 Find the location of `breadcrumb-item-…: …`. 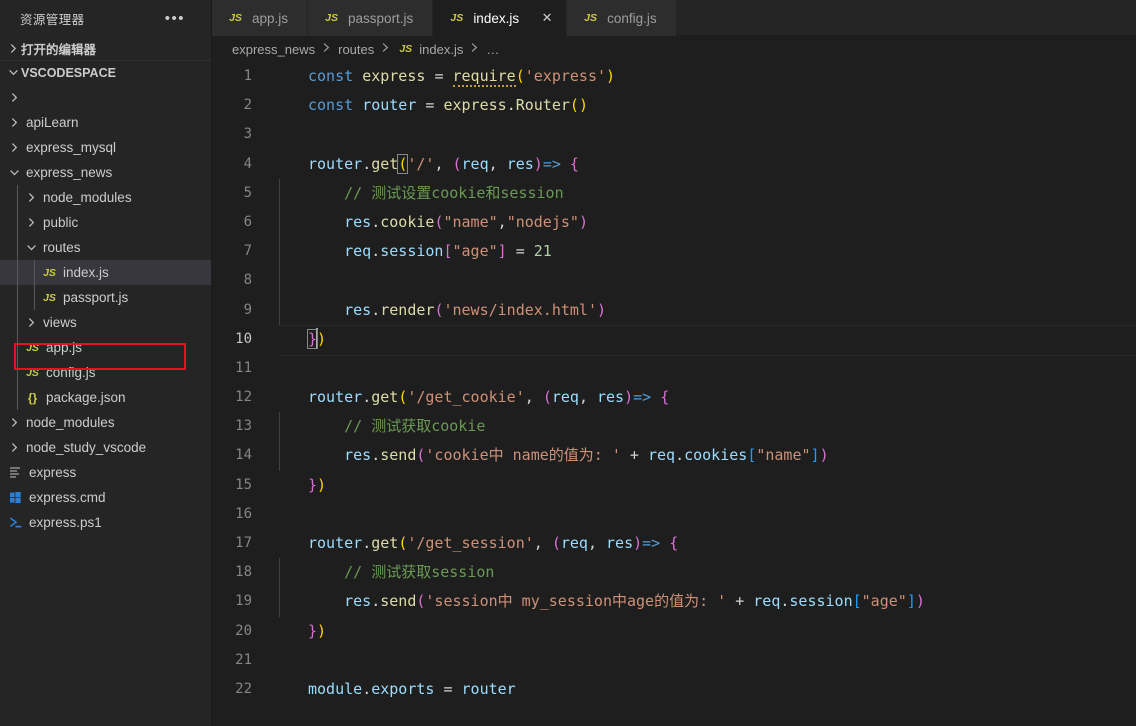

breadcrumb-item-…: … is located at coordinates (492, 49).